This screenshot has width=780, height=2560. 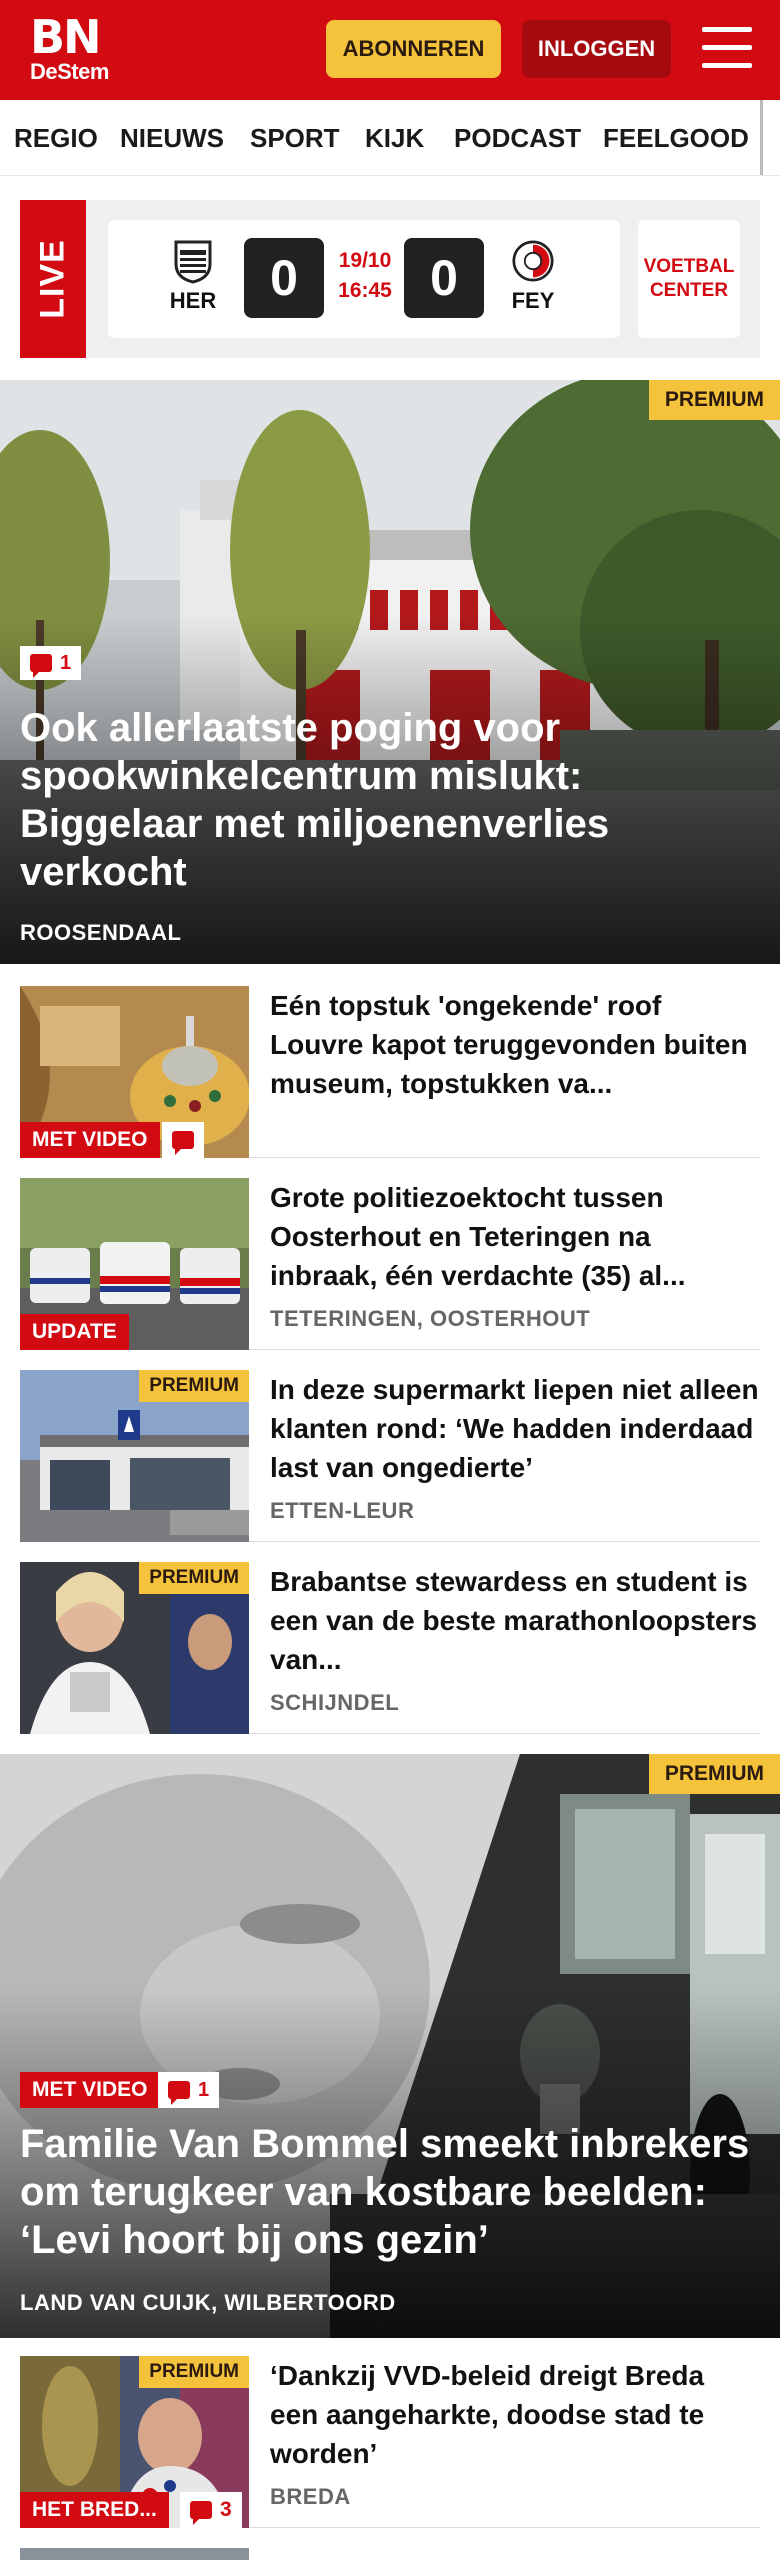 I want to click on article-location: TETERINGEN, OOSTERHOUT, so click(x=430, y=1318).